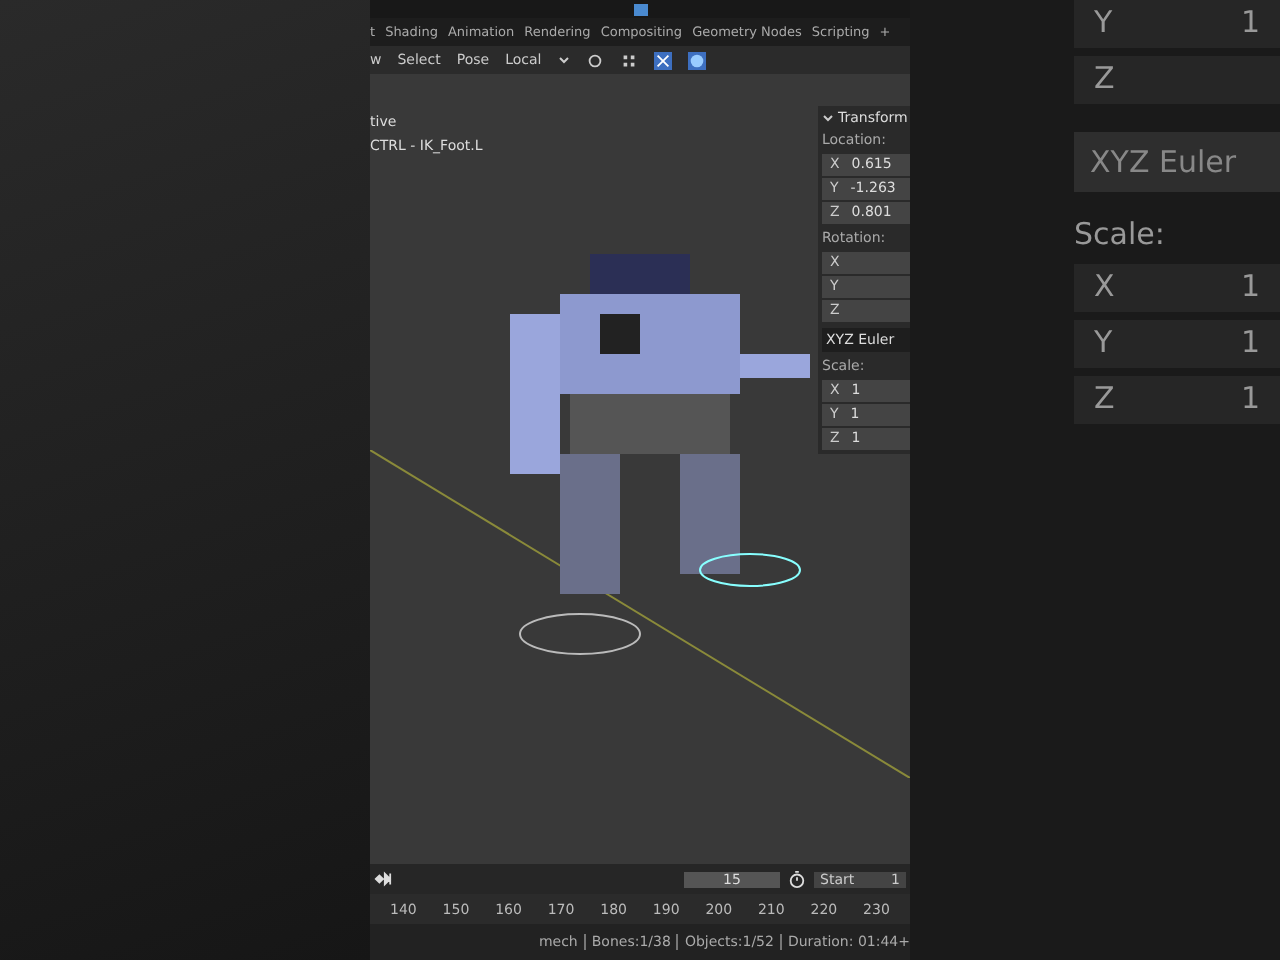 Image resolution: width=1280 pixels, height=960 pixels. I want to click on blurred-scale-label: Scale:, so click(1120, 235).